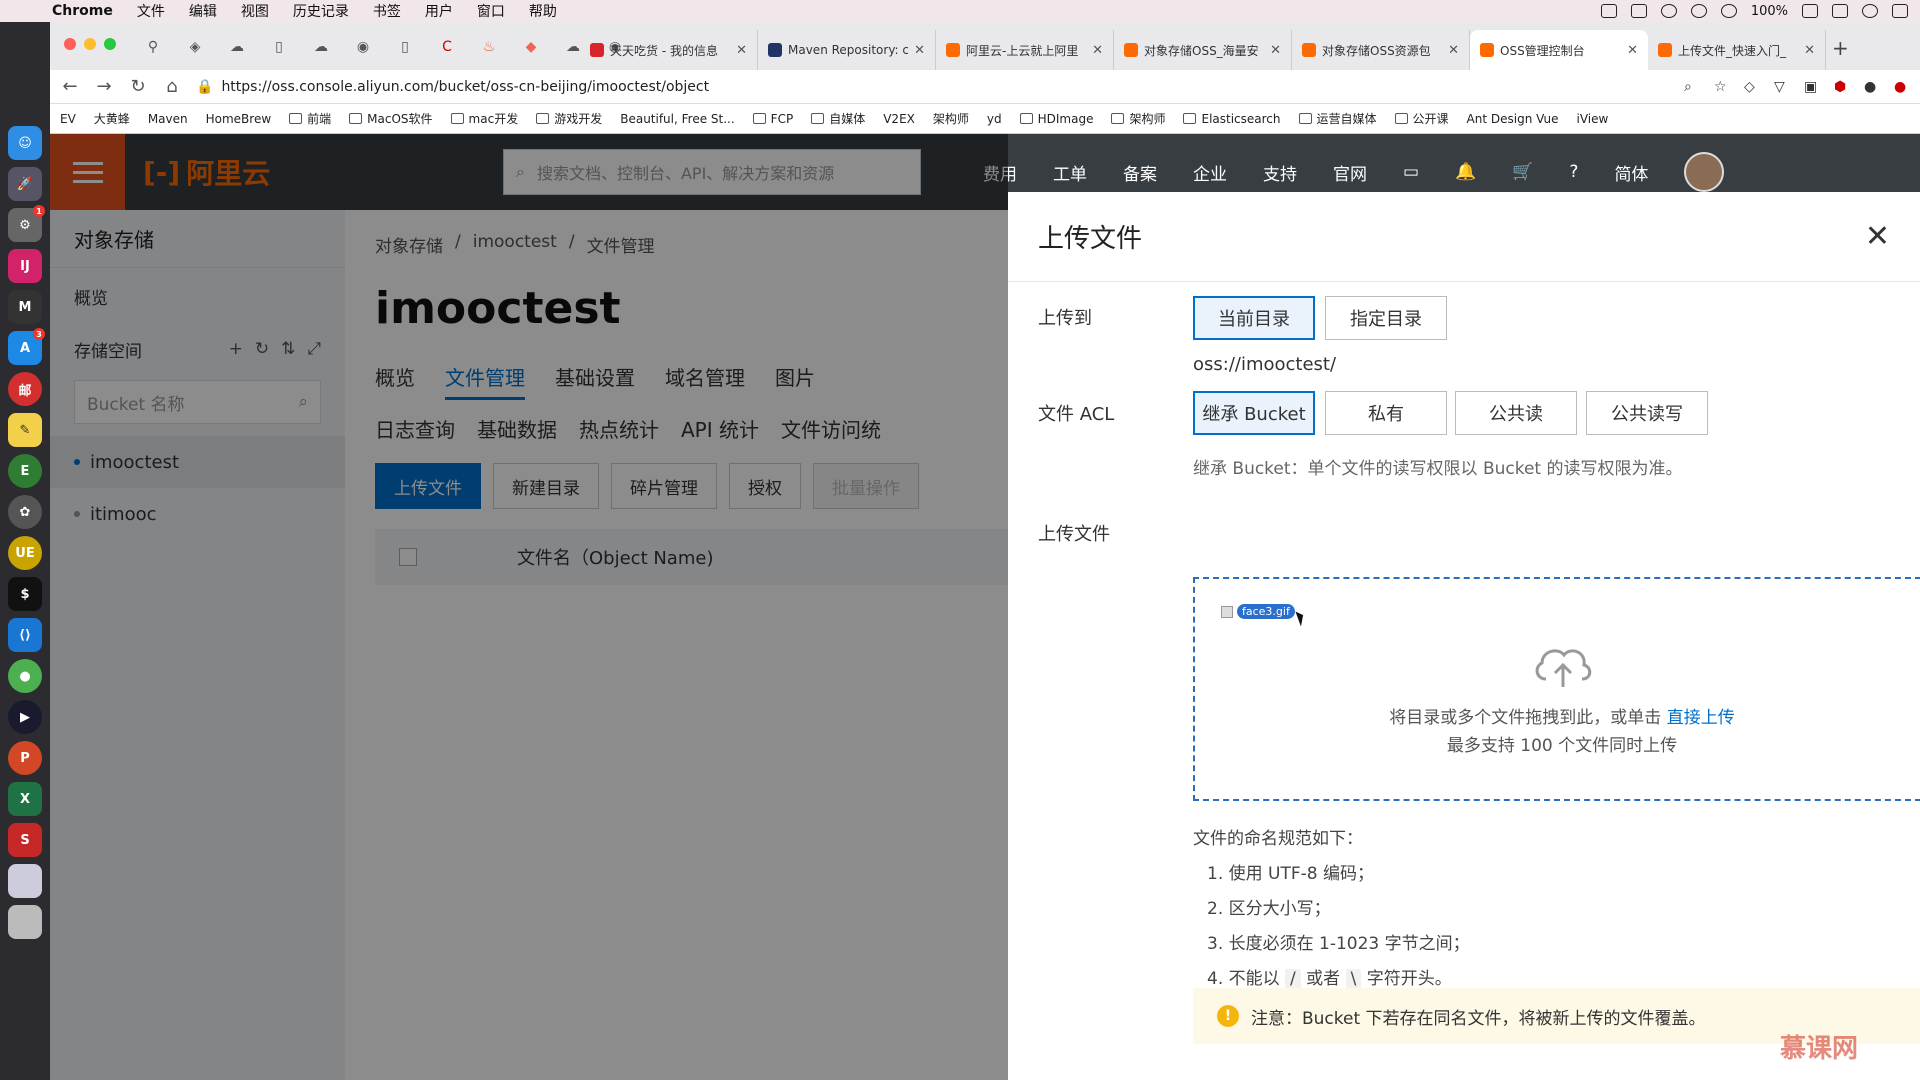  Describe the element at coordinates (112, 118) in the screenshot. I see `bookmark-item: 大黄蜂` at that location.